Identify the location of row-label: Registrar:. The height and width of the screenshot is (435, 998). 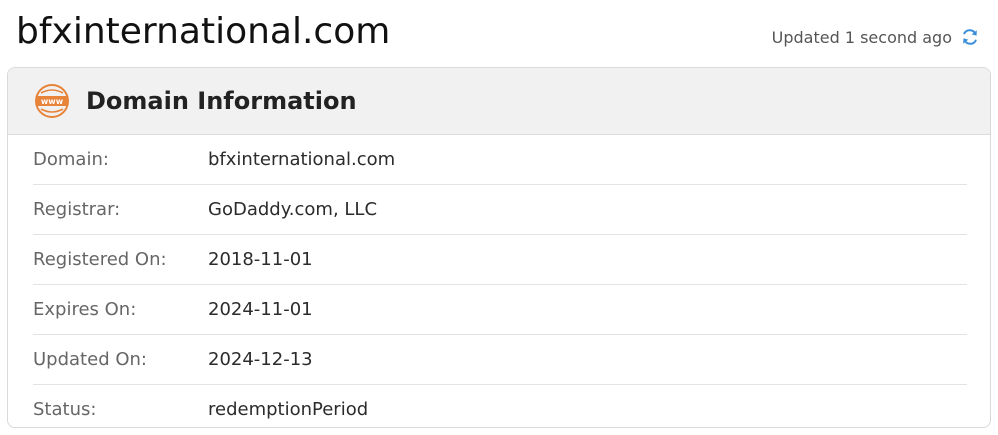
(77, 209).